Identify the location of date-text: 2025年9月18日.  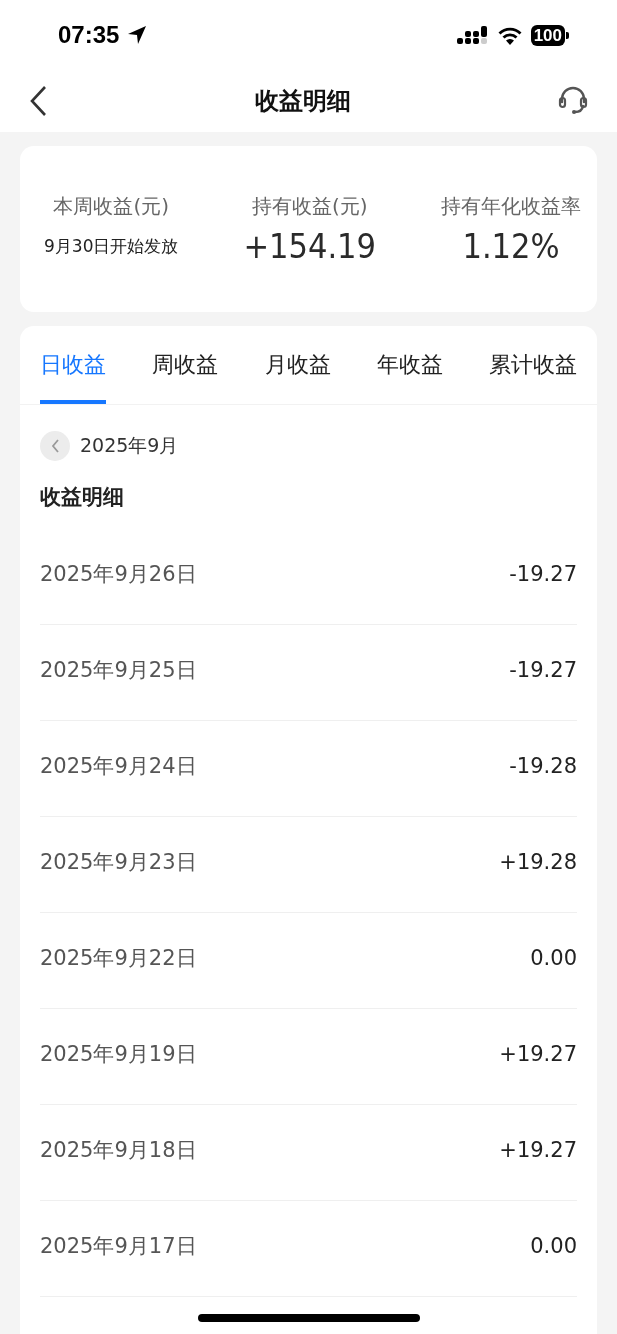
(118, 1150).